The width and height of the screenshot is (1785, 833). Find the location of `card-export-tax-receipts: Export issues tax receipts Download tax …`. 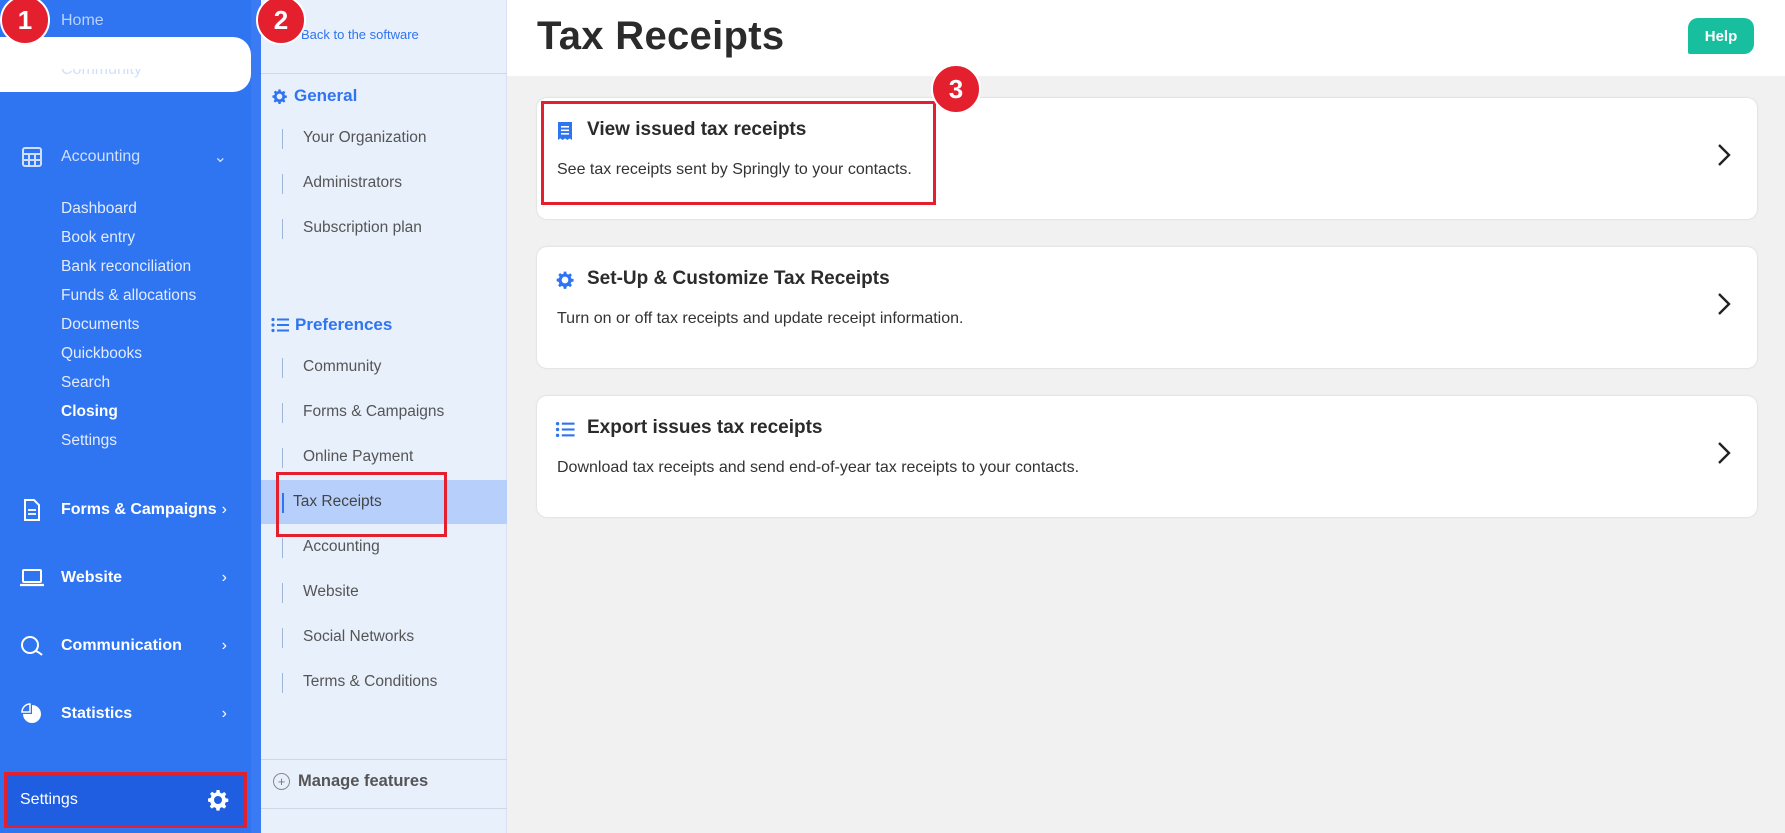

card-export-tax-receipts: Export issues tax receipts Download tax … is located at coordinates (1147, 456).